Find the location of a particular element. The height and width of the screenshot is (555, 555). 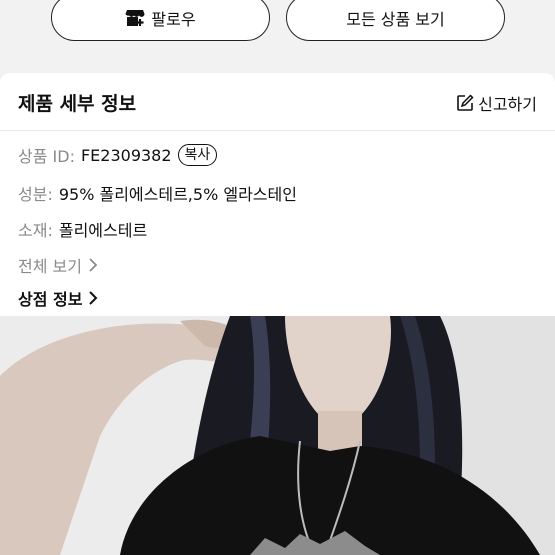

composition-label: 성분: is located at coordinates (35, 194).